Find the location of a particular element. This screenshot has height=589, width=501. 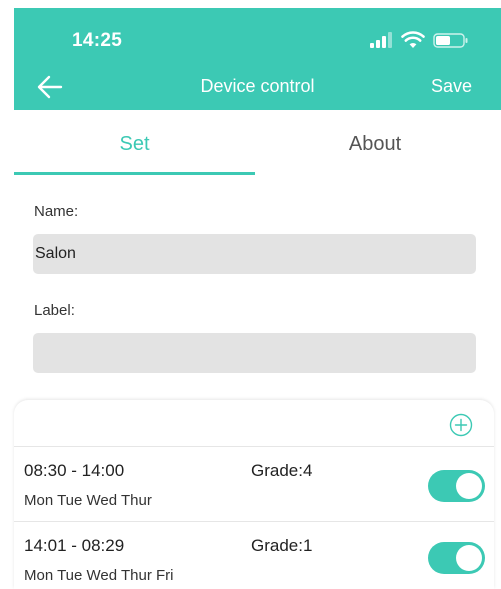

tab-bar: Set About is located at coordinates (257, 148).